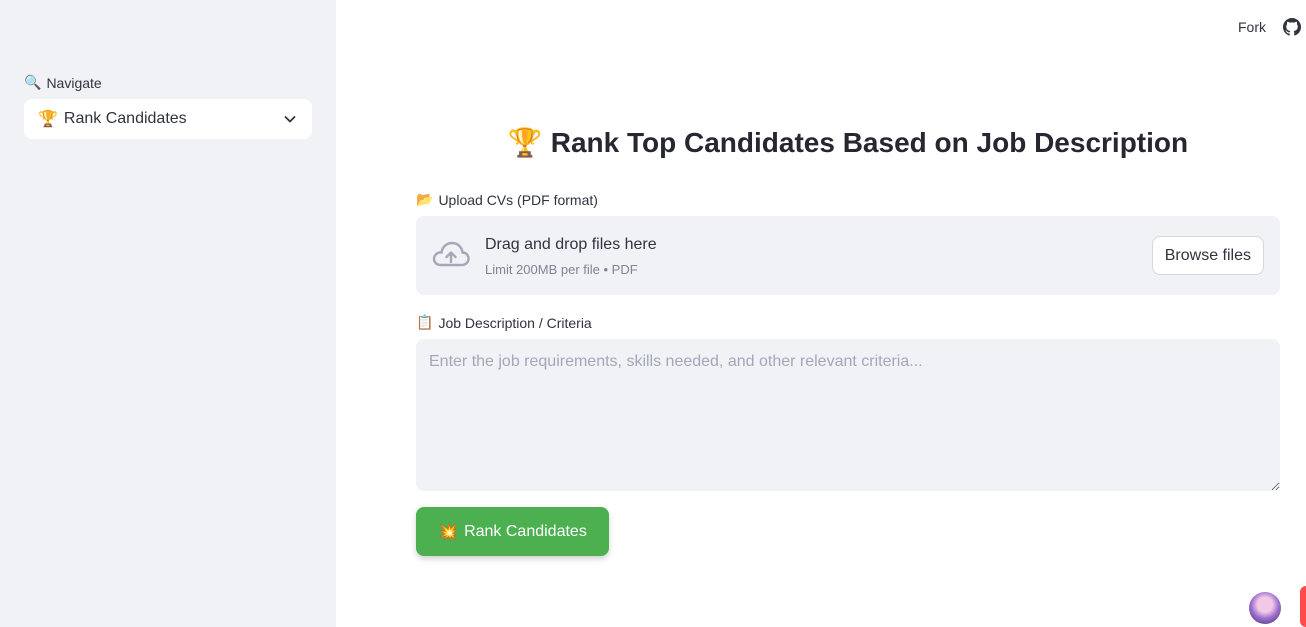  What do you see at coordinates (515, 322) in the screenshot?
I see `job-description-label-text: Job Description / Criteria` at bounding box center [515, 322].